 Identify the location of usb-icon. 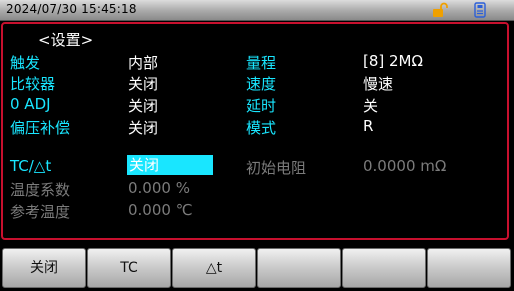
(480, 10).